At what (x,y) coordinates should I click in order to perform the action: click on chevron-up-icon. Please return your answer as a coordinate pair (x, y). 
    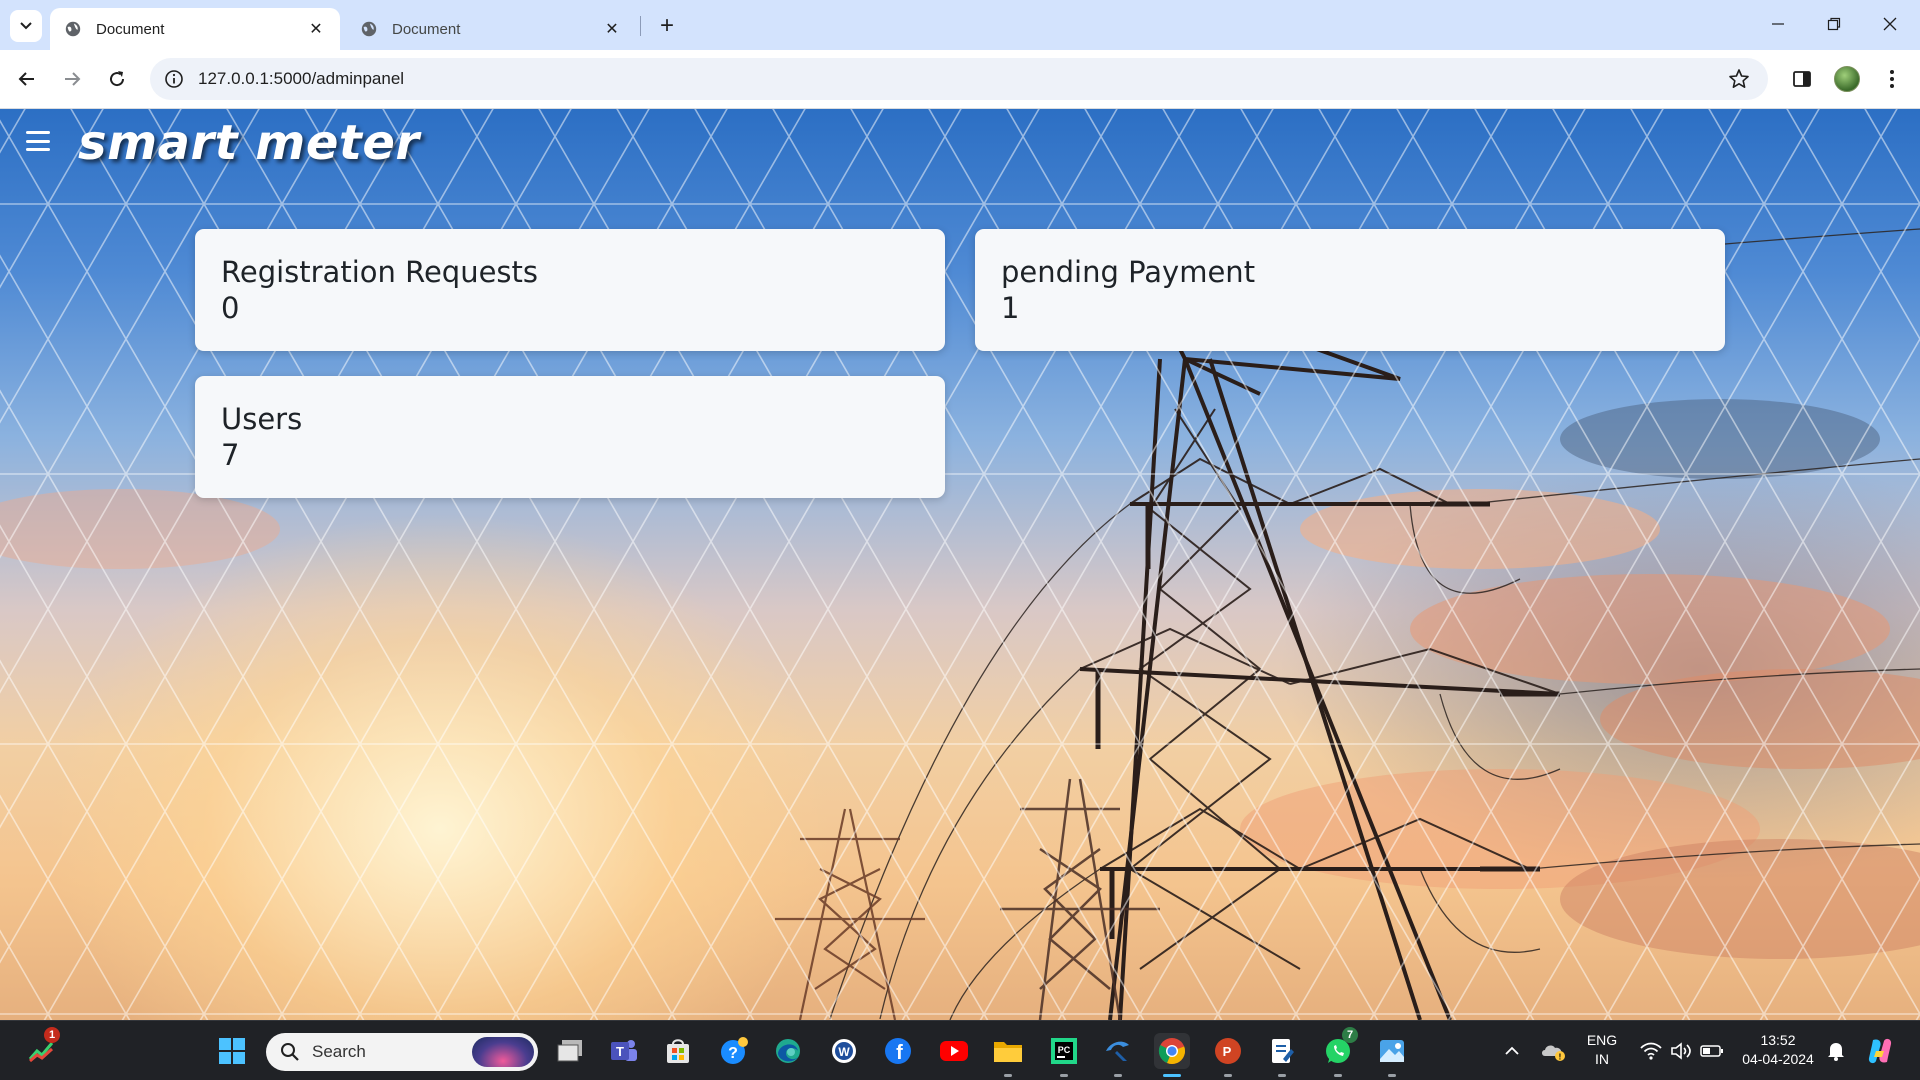
    Looking at the image, I should click on (1512, 1050).